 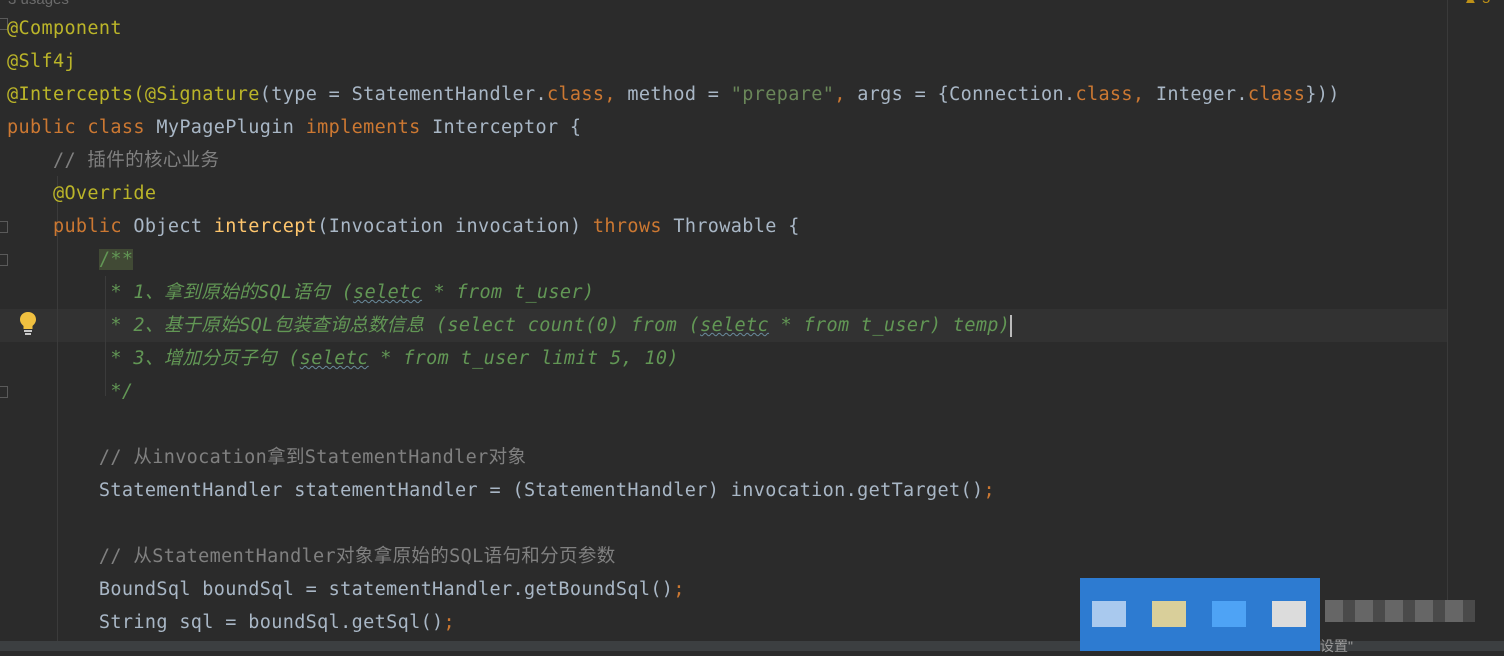 I want to click on code-token: public, so click(x=70, y=226).